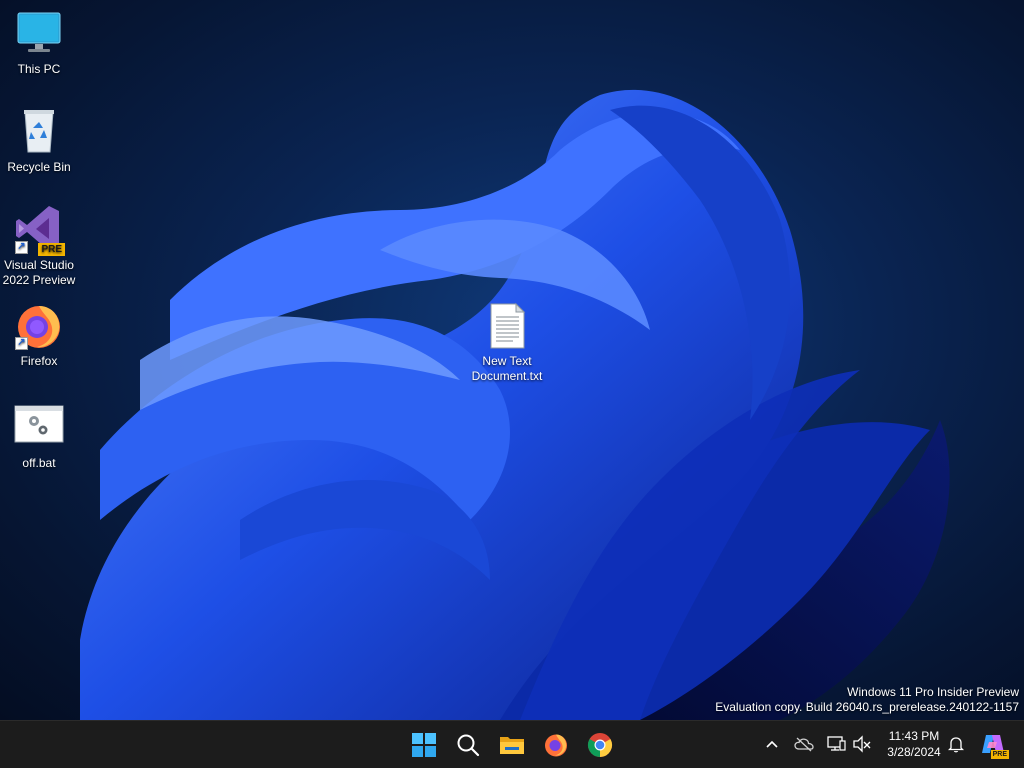 This screenshot has width=1024, height=768. I want to click on desktop-icon-firefox: ↗ Firefox, so click(39, 334).